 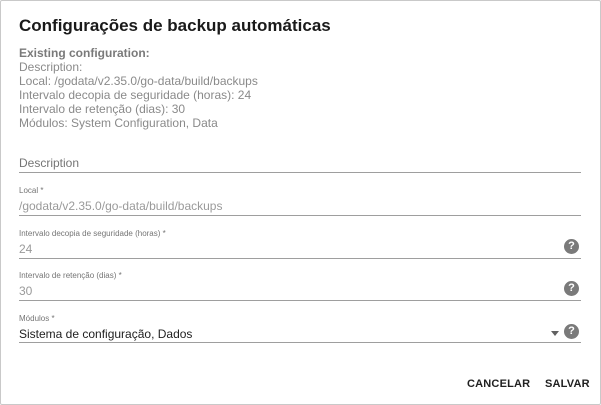 What do you see at coordinates (567, 384) in the screenshot?
I see `save-button: SALVAR` at bounding box center [567, 384].